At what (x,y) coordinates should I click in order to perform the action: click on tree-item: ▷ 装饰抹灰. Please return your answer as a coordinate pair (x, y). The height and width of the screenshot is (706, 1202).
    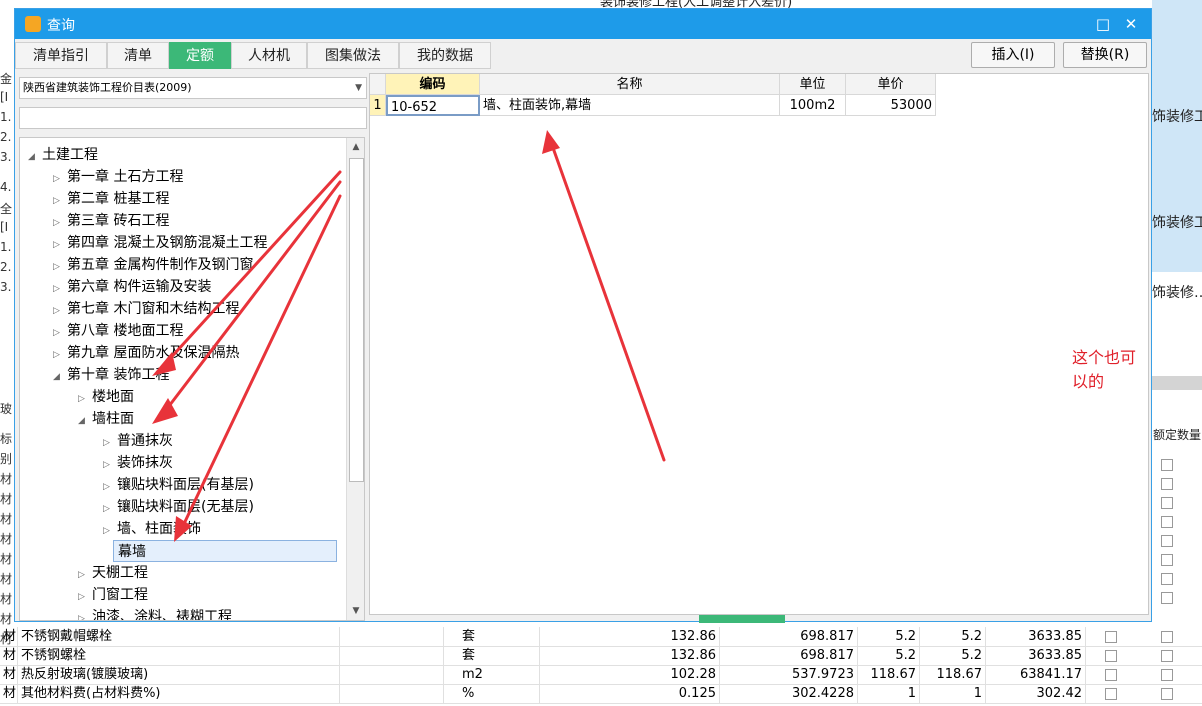
    Looking at the image, I should click on (138, 463).